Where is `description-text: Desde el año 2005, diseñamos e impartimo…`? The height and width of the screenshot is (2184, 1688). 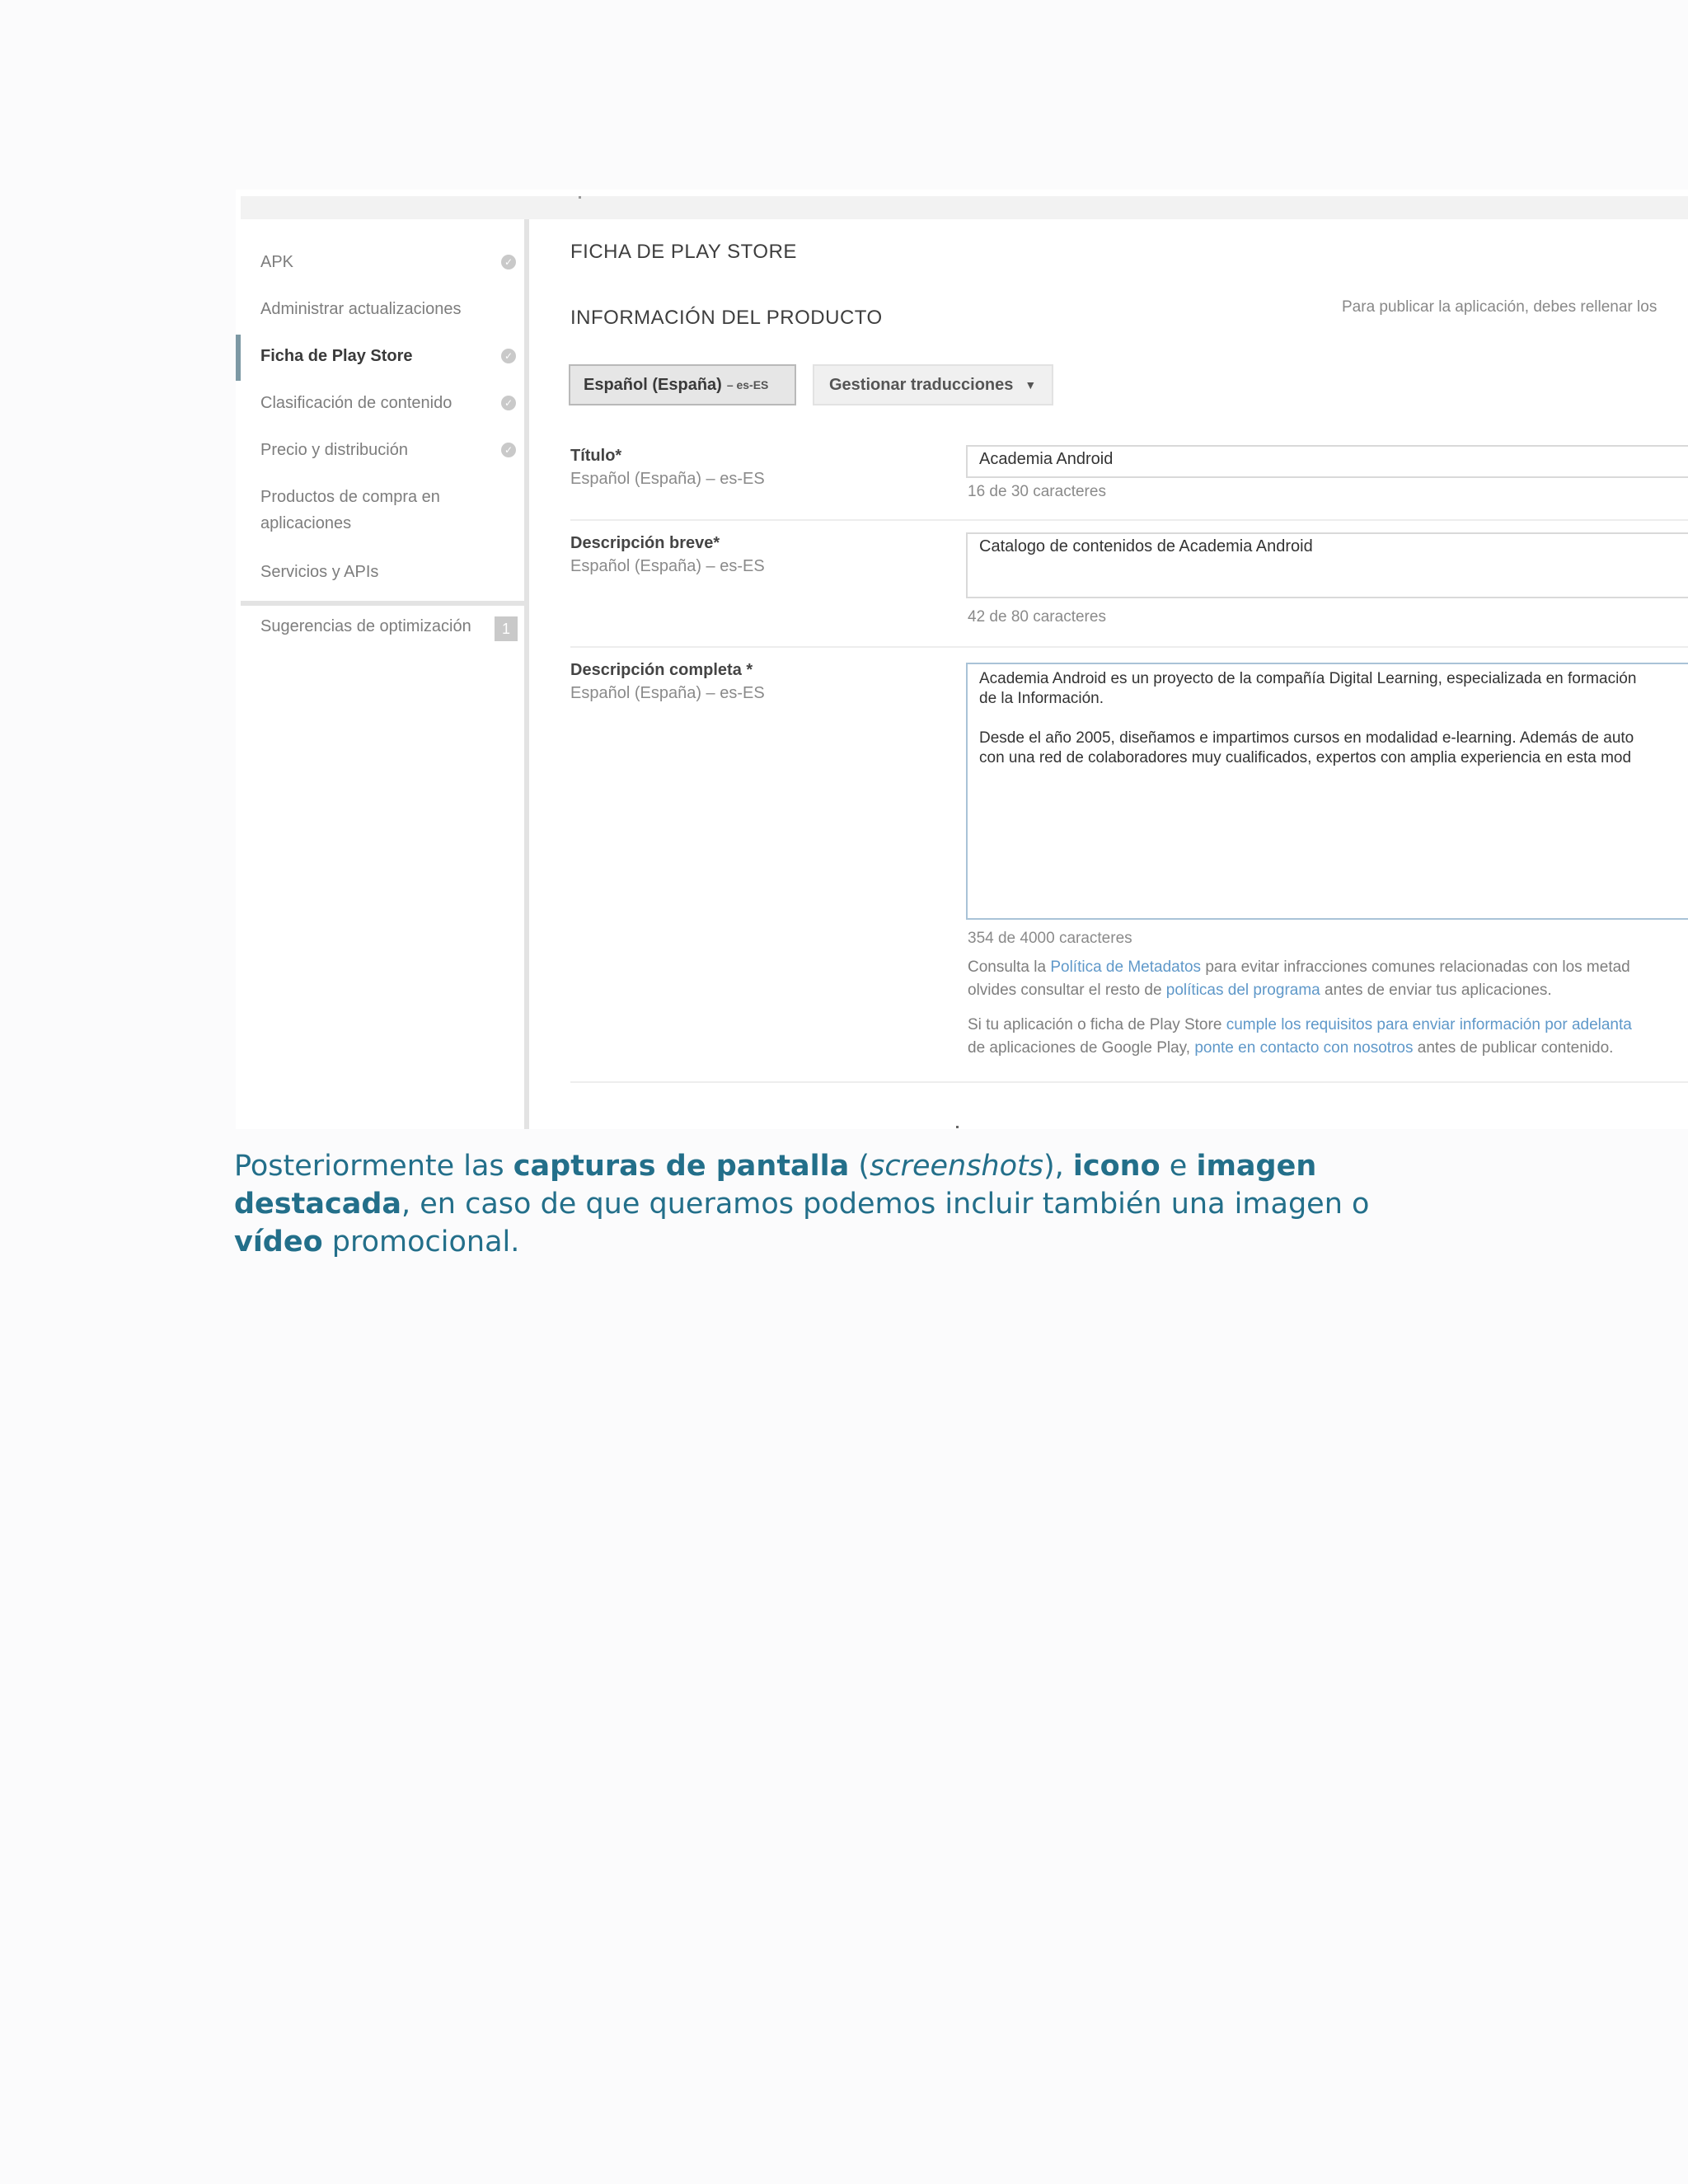
description-text: Desde el año 2005, diseñamos e impartimo… is located at coordinates (1306, 738).